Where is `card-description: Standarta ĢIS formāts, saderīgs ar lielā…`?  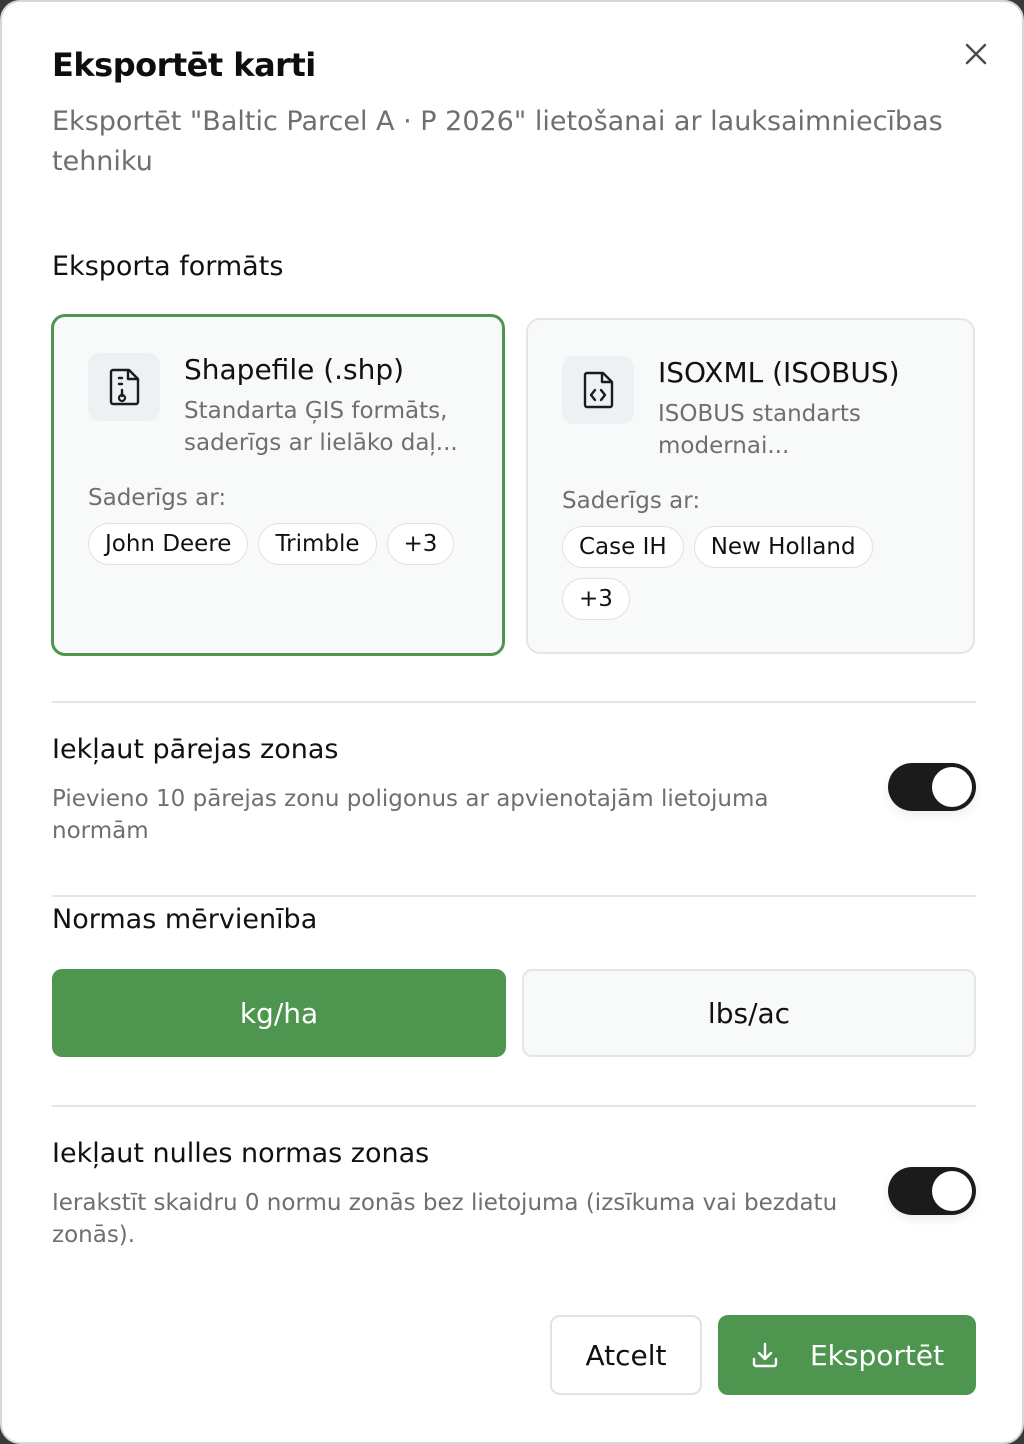
card-description: Standarta ĢIS formāts, saderīgs ar lielā… is located at coordinates (321, 427).